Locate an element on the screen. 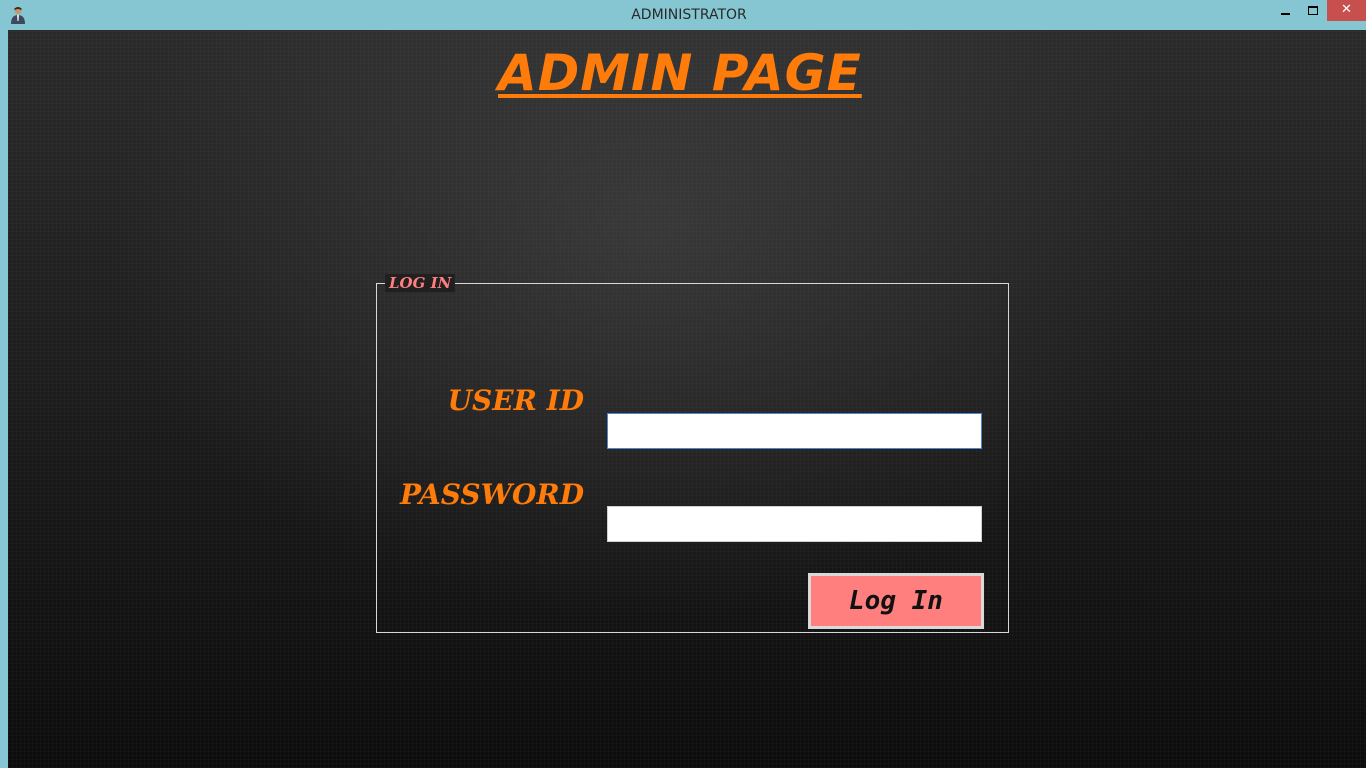  maximize-icon is located at coordinates (1313, 10).